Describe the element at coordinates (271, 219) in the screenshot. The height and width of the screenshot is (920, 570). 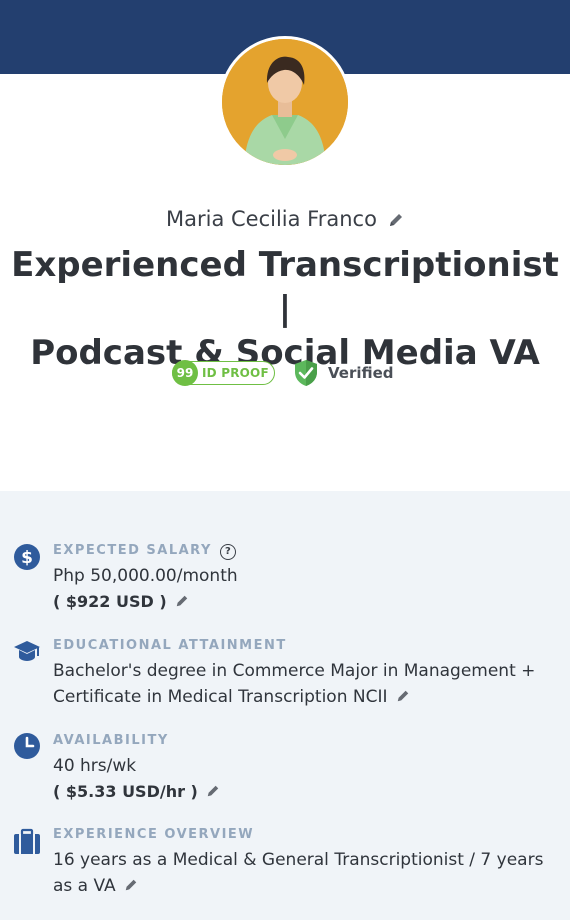
I see `profile-name: Maria Cecilia Franco` at that location.